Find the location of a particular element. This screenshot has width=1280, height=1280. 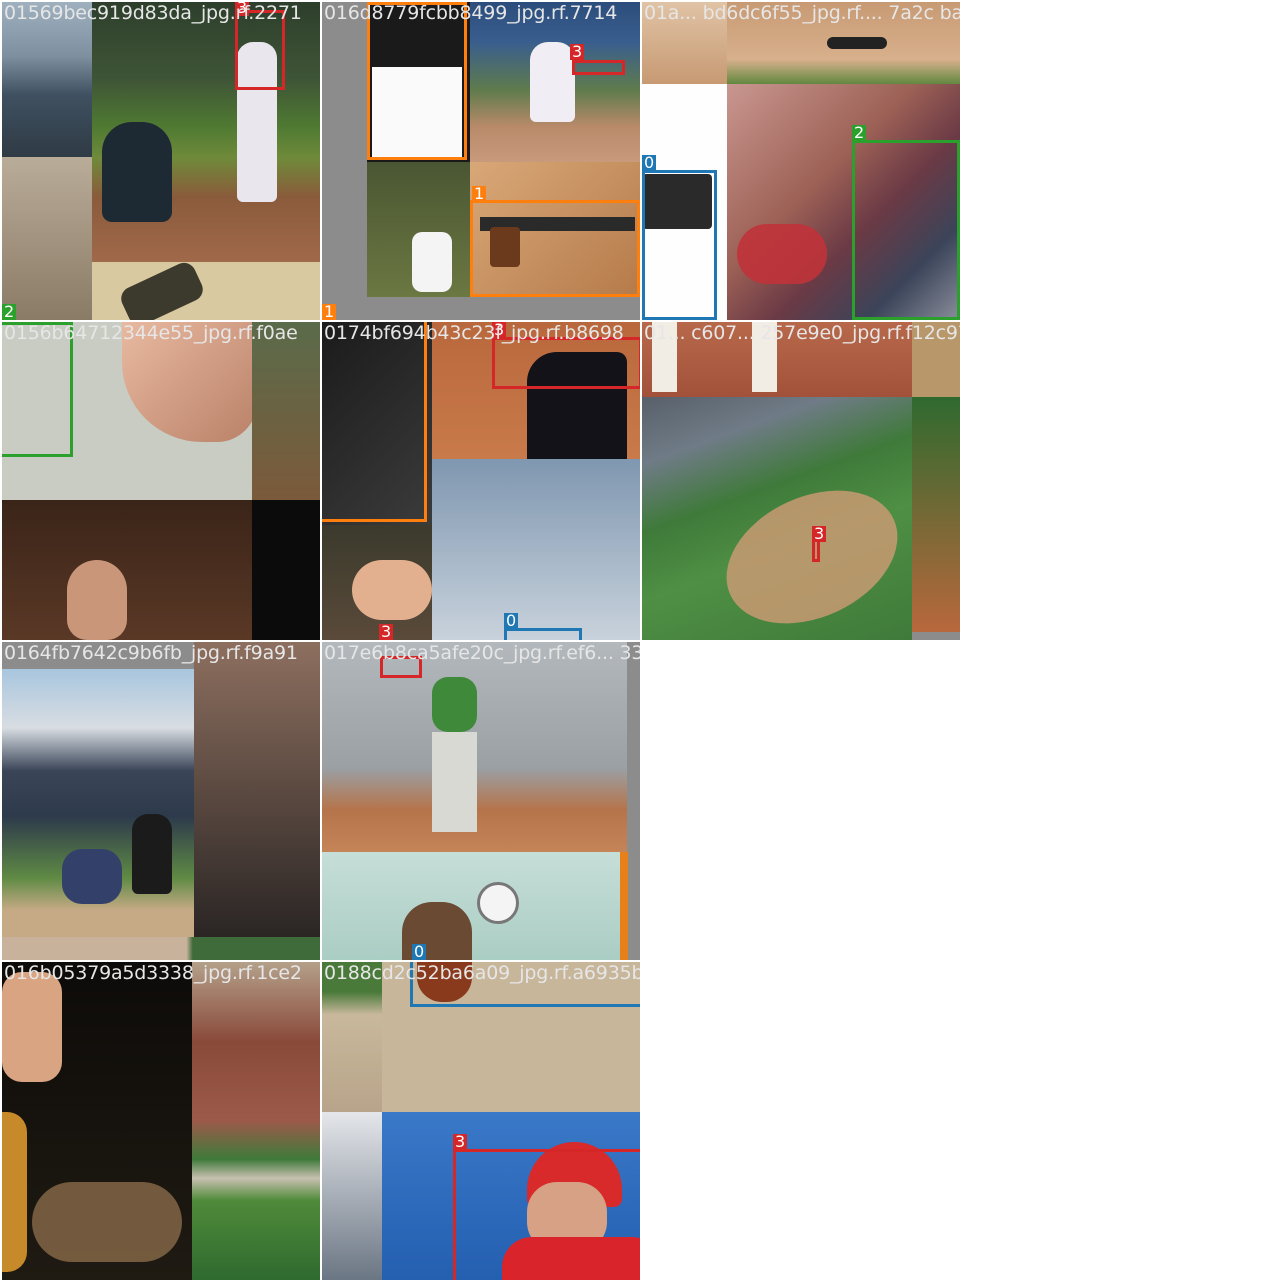

photo-dirt is located at coordinates (352, 1037).